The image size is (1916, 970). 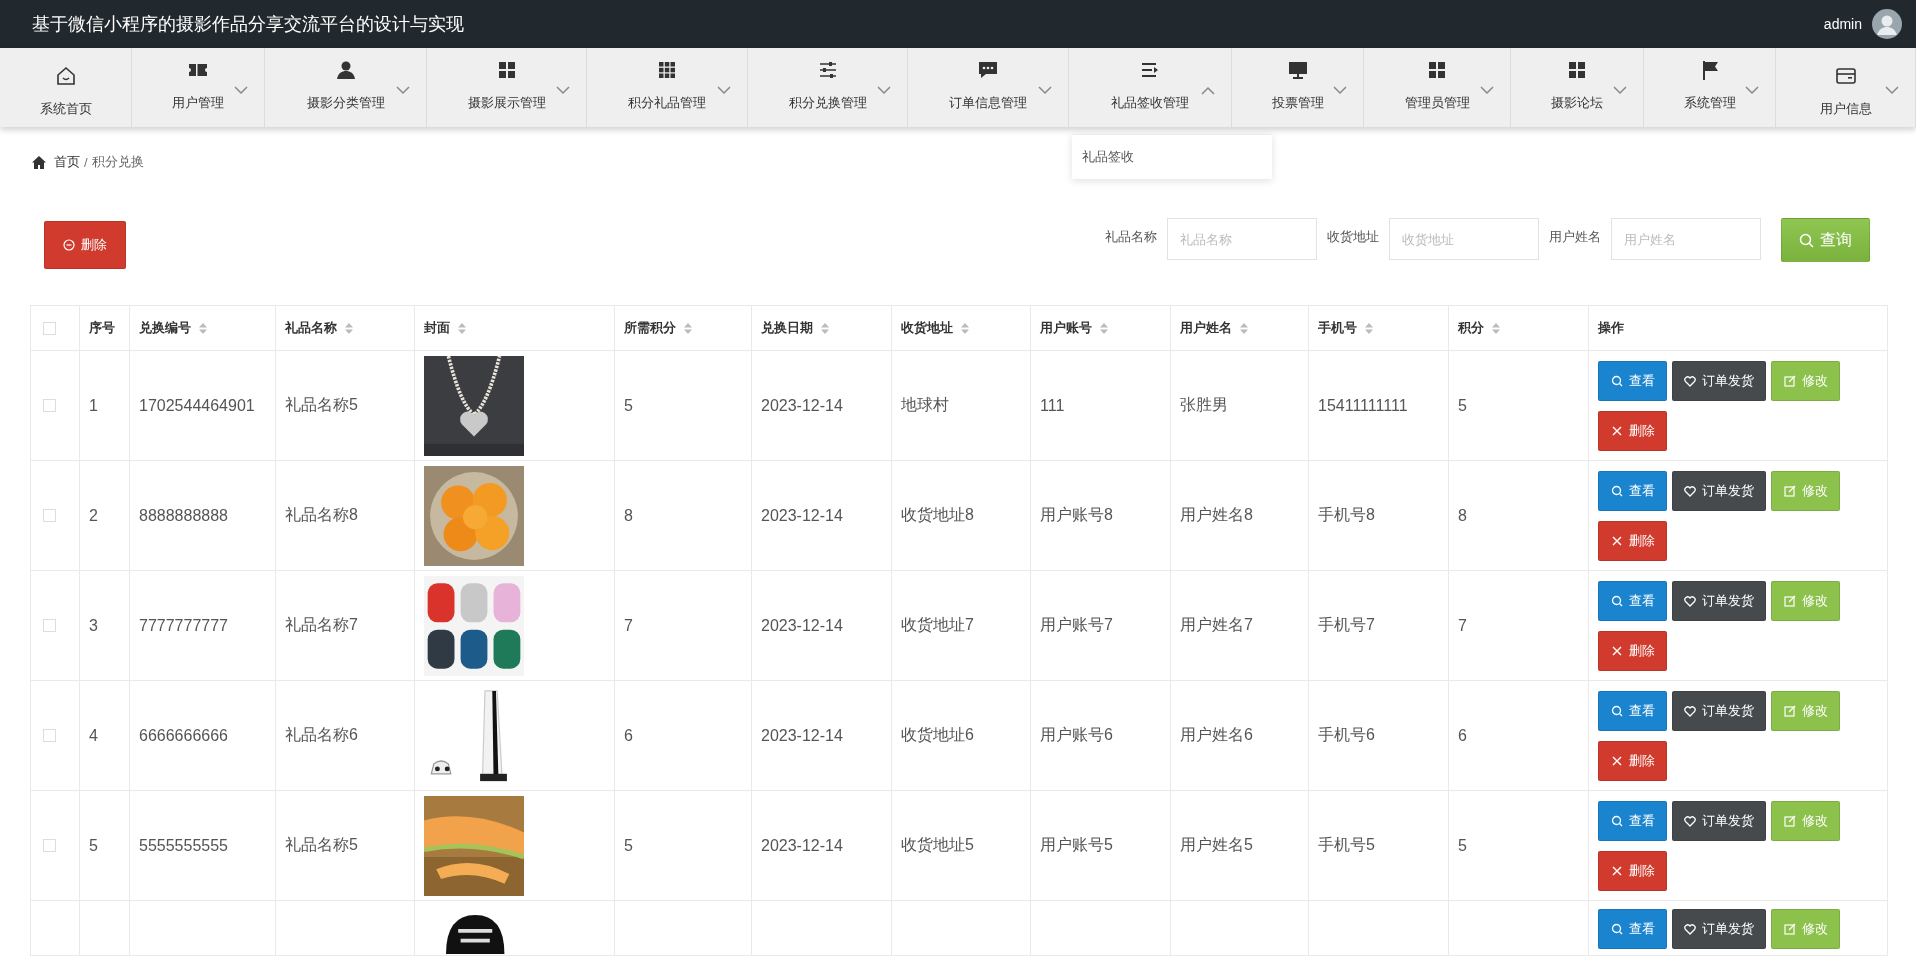 What do you see at coordinates (507, 87) in the screenshot?
I see `nav-item: 摄影展示管理` at bounding box center [507, 87].